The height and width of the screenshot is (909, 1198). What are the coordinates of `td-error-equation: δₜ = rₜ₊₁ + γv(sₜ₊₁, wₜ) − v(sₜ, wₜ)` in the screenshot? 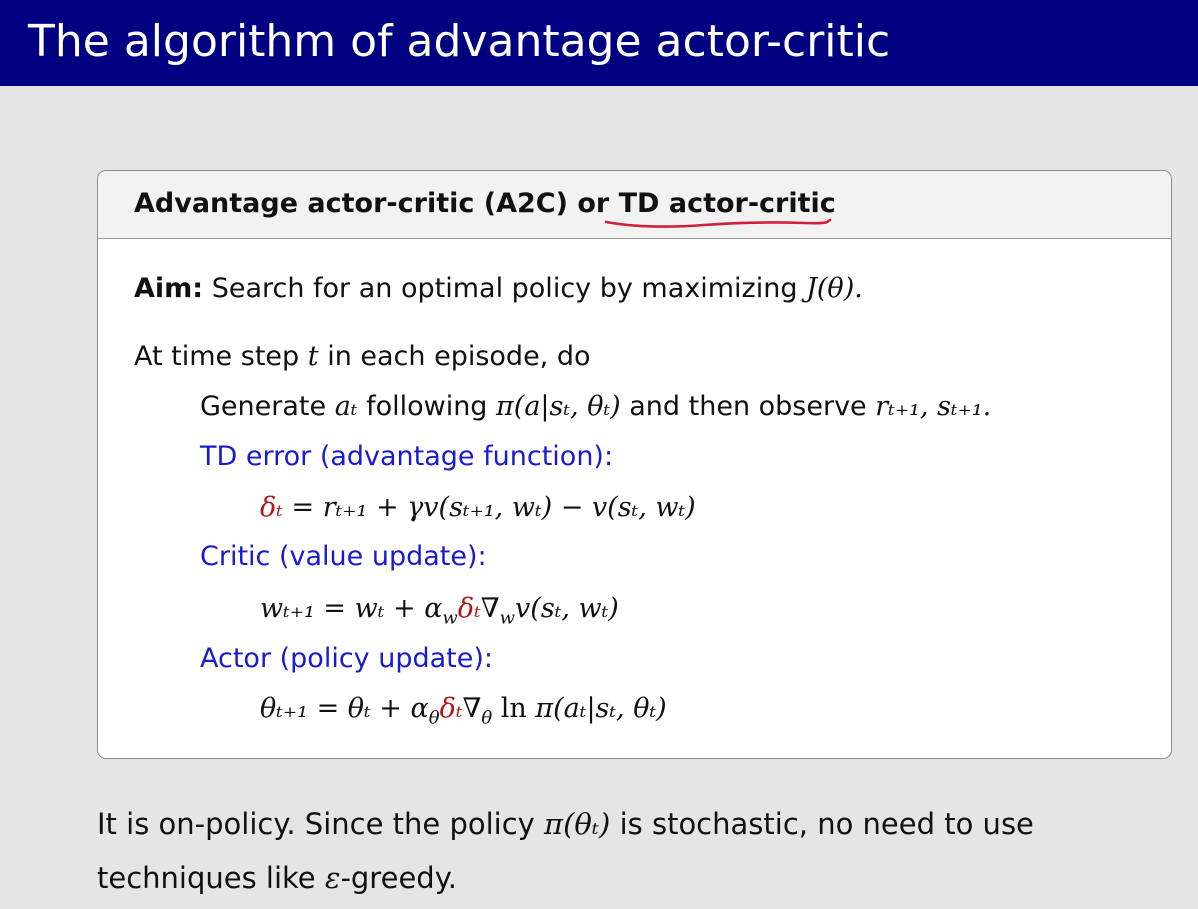 It's located at (478, 508).